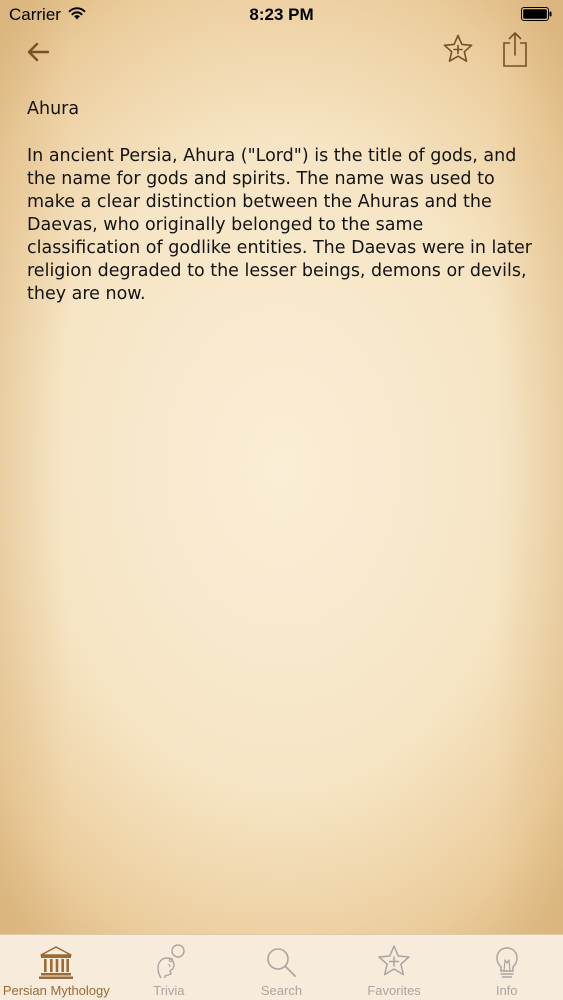  What do you see at coordinates (281, 52) in the screenshot?
I see `navigation-bar` at bounding box center [281, 52].